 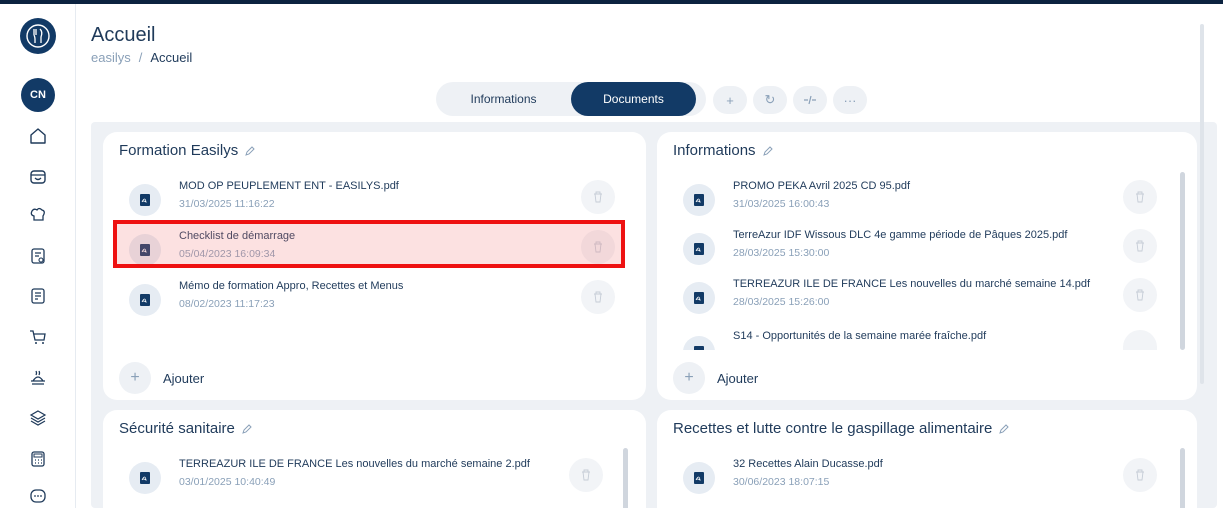 I want to click on document-name: PROMO PEKA Avril 2025 CD 95.pdf, so click(x=822, y=186).